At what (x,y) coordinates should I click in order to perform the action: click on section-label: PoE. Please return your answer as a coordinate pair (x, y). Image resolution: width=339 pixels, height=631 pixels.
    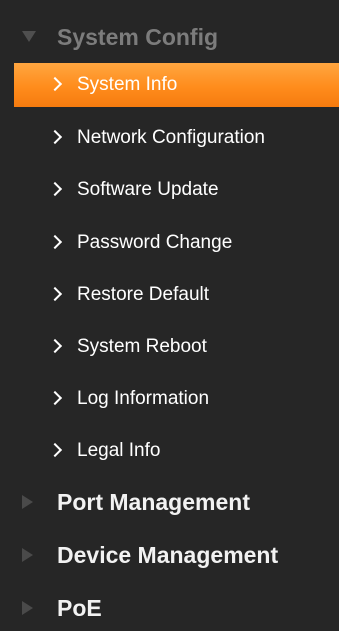
    Looking at the image, I should click on (79, 608).